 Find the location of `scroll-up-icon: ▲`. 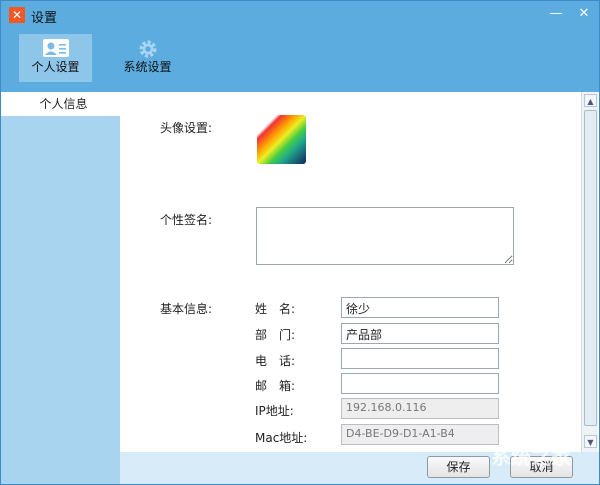

scroll-up-icon: ▲ is located at coordinates (590, 100).